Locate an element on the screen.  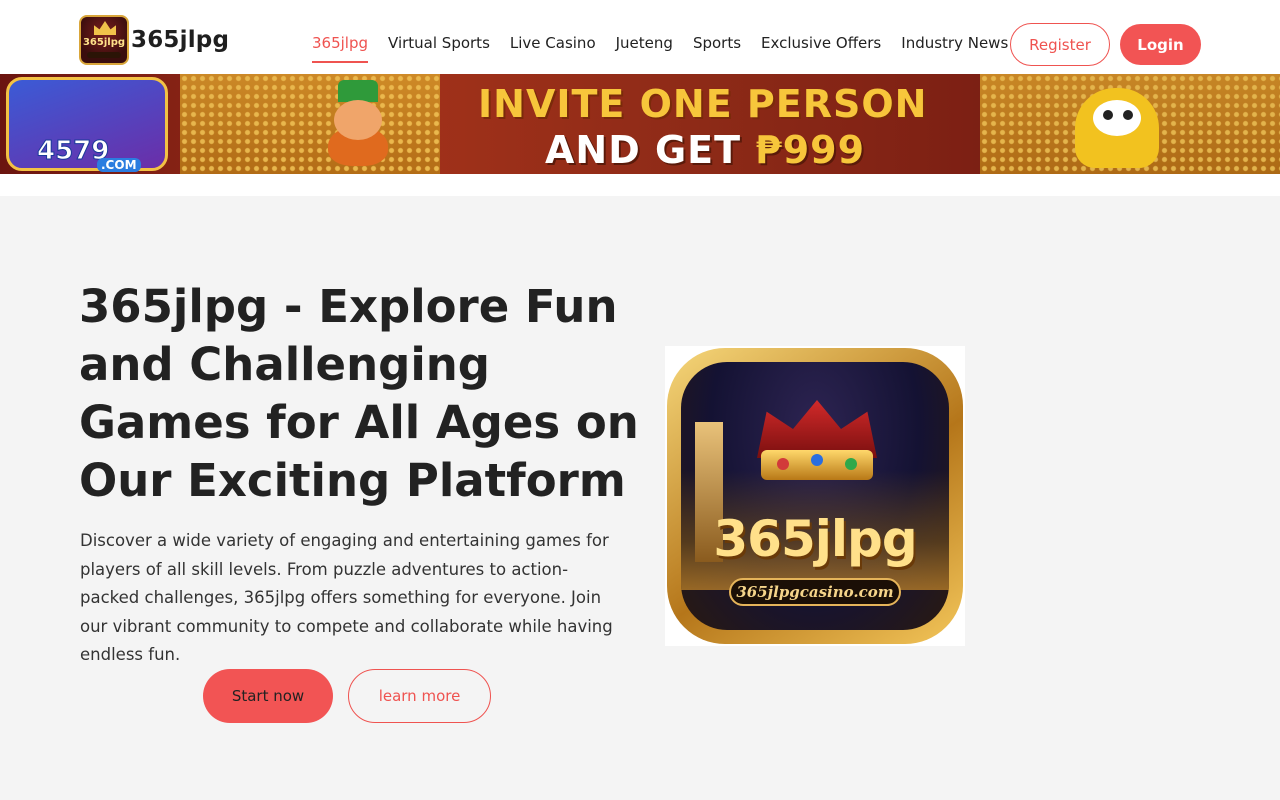
site-name: 365jlpg is located at coordinates (180, 40).